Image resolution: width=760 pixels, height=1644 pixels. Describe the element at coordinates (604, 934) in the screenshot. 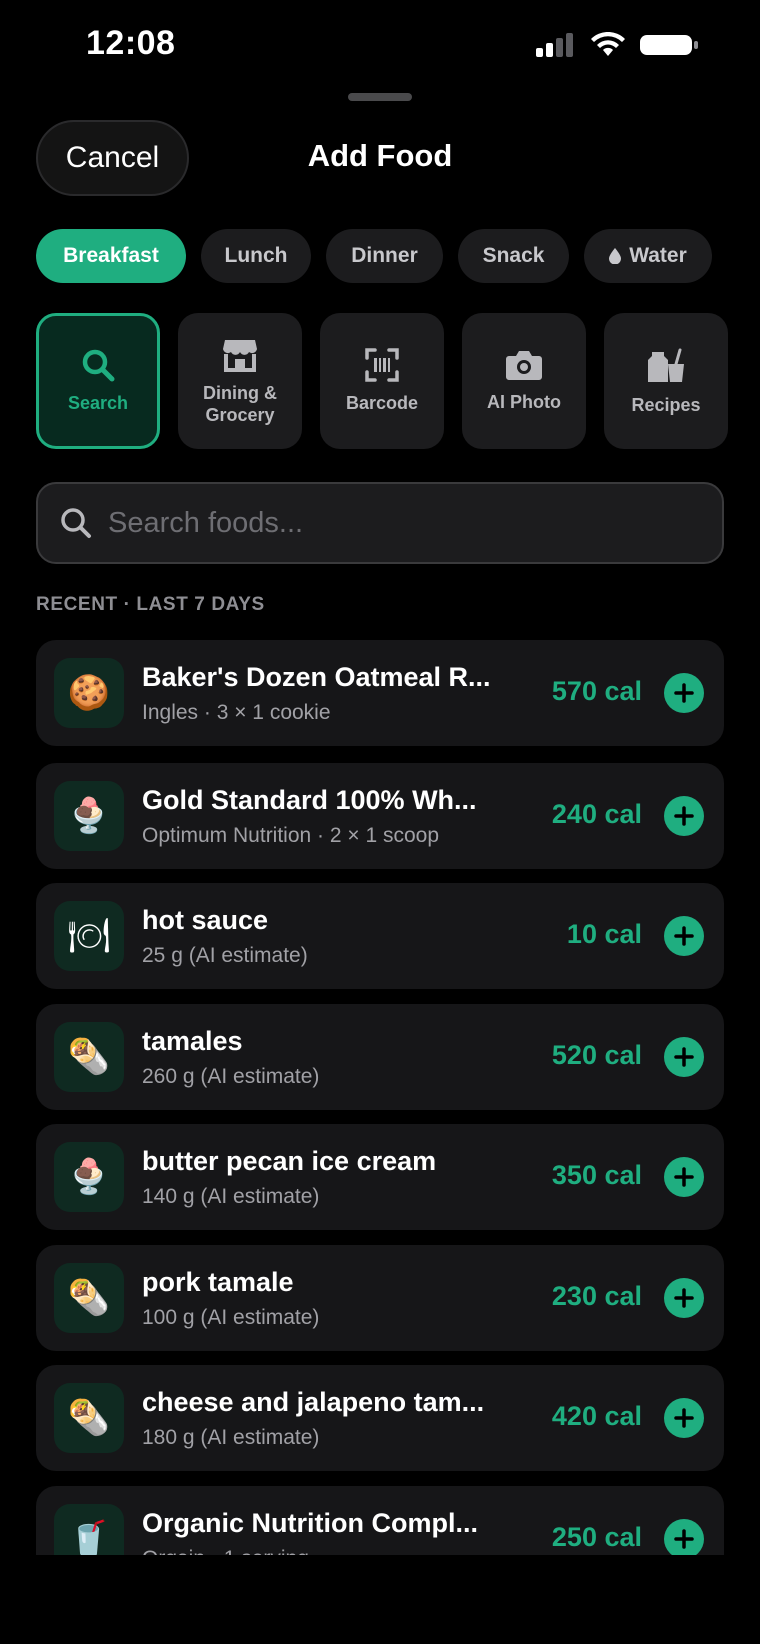

I see `food-calories: 10 cal` at that location.